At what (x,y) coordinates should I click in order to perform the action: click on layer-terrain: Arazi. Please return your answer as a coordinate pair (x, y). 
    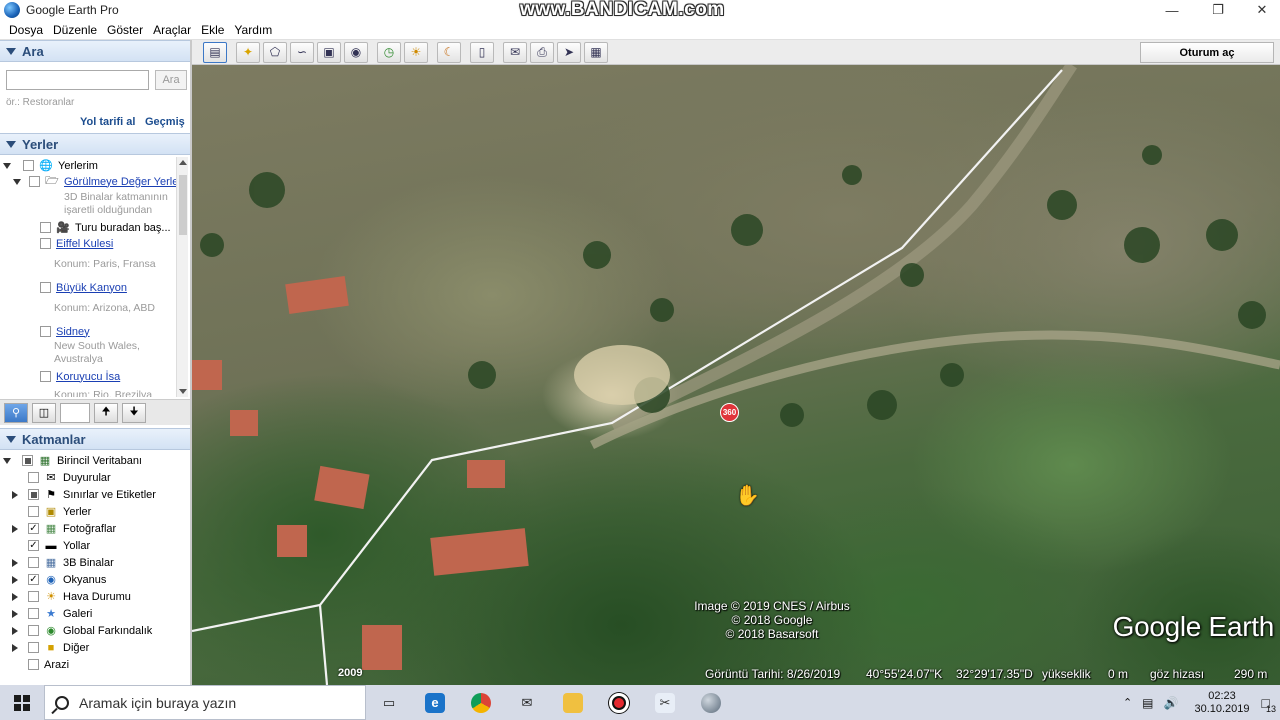
    Looking at the image, I should click on (48, 664).